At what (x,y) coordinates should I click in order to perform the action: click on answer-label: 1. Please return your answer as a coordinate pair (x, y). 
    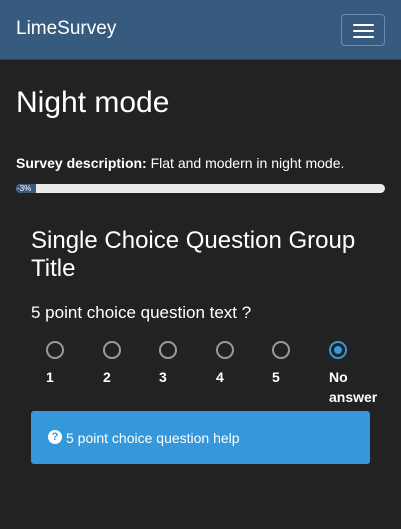
    Looking at the image, I should click on (50, 377).